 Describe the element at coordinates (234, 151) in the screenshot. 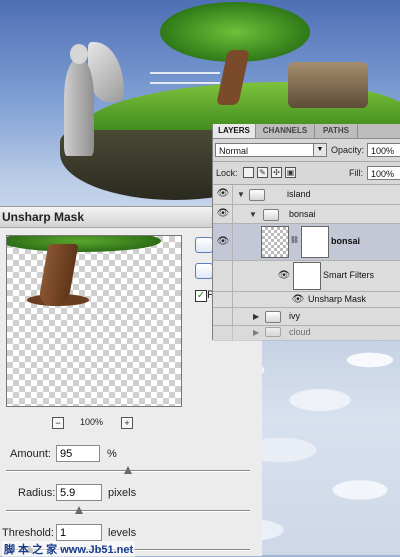

I see `blend-mode-value: Normal` at that location.